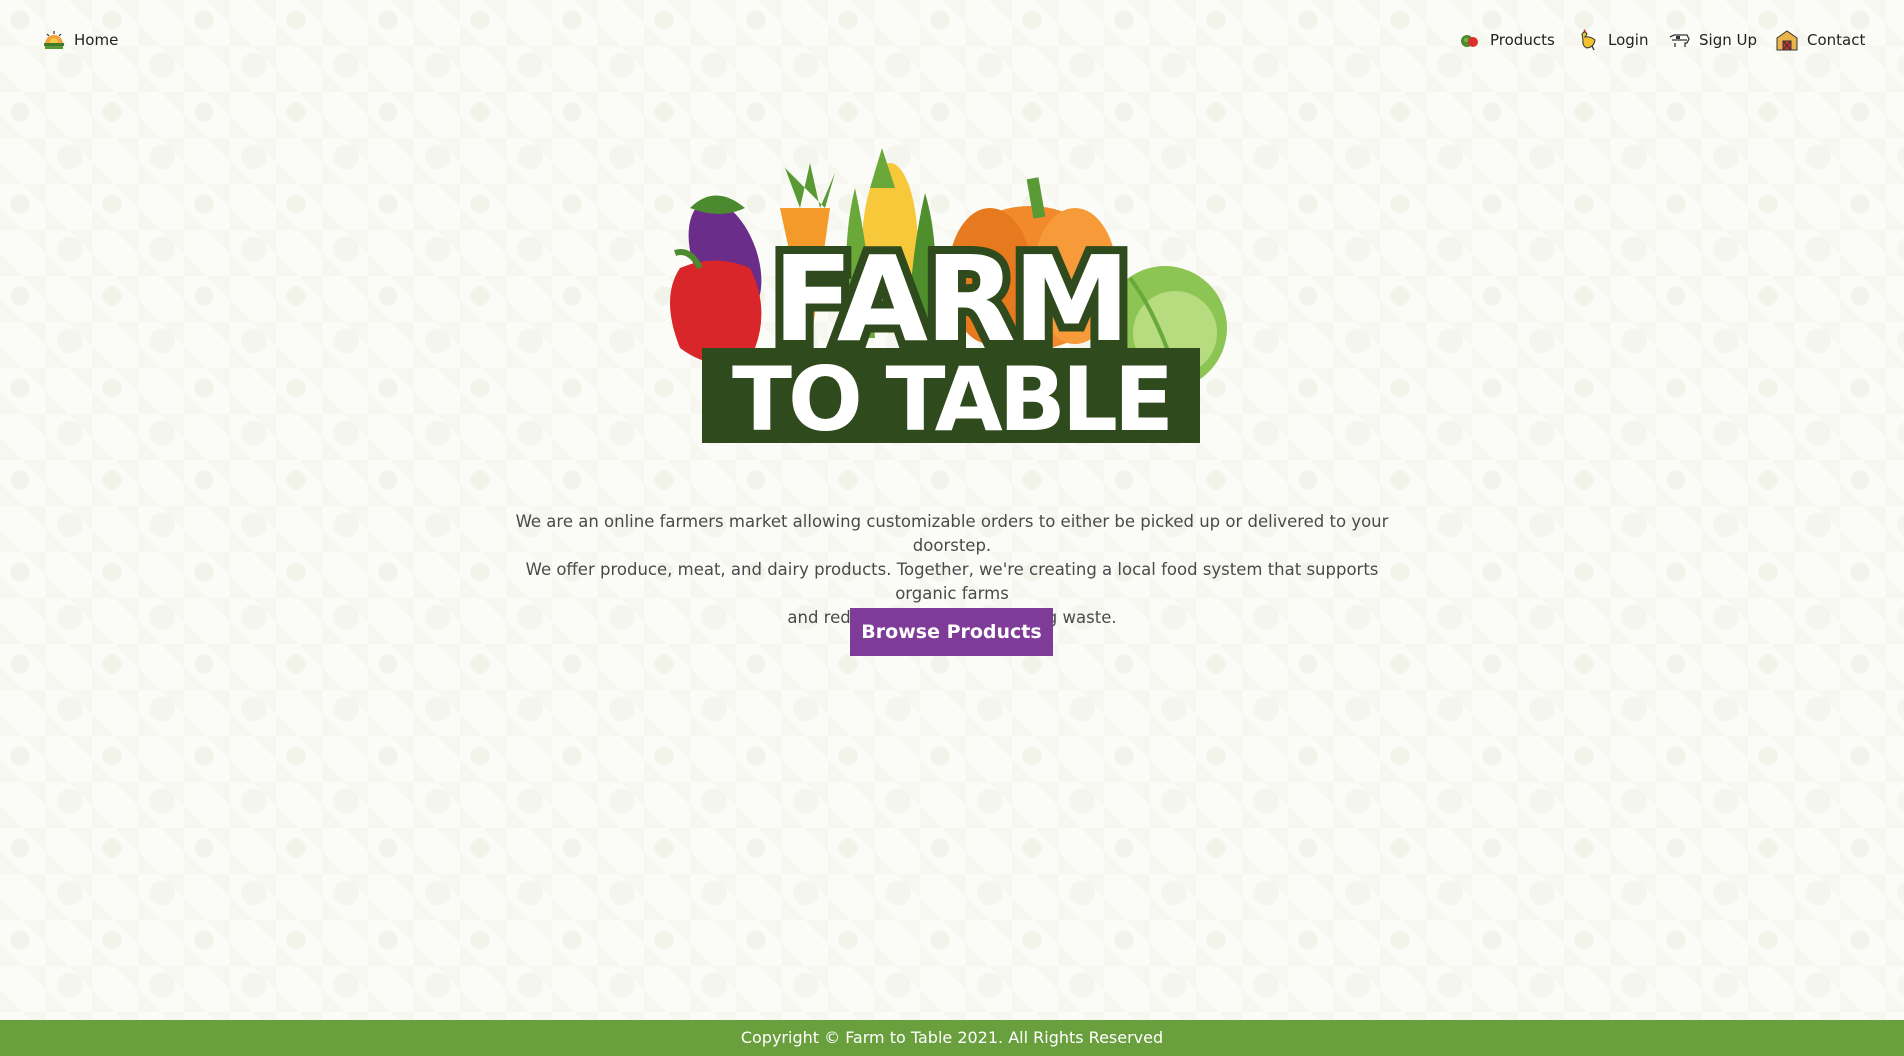 This screenshot has width=1904, height=1056. I want to click on barn-icon, so click(1787, 40).